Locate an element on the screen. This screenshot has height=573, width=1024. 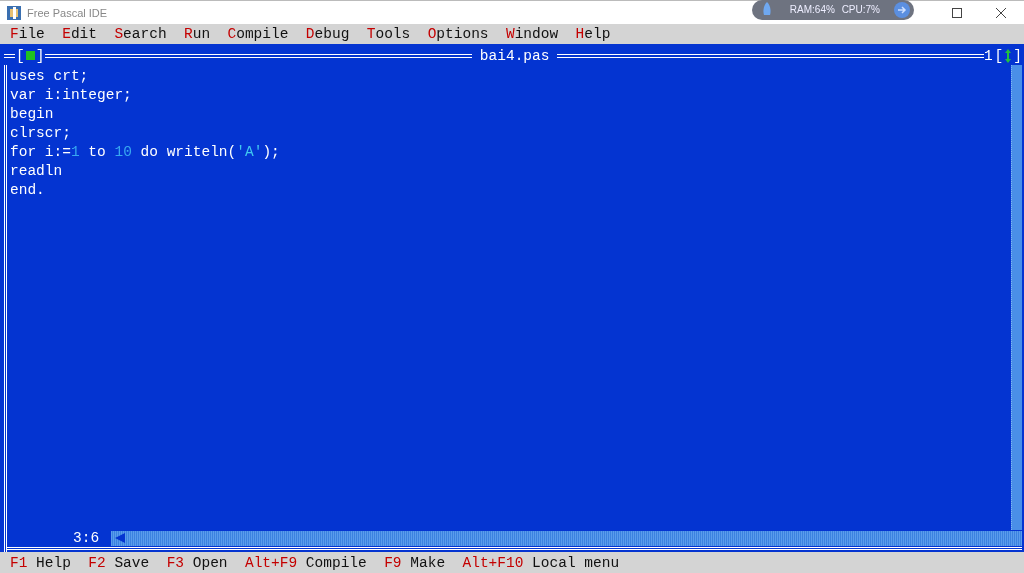
code-line: begin is located at coordinates (32, 114).